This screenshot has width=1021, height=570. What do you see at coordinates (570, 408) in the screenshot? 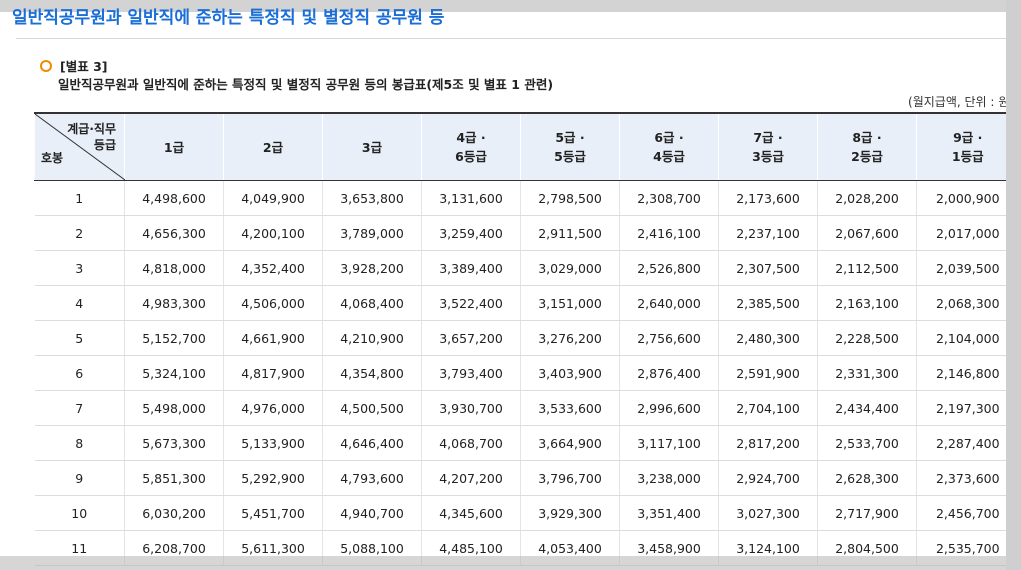
I see `salary-cell: 3,533,600` at bounding box center [570, 408].